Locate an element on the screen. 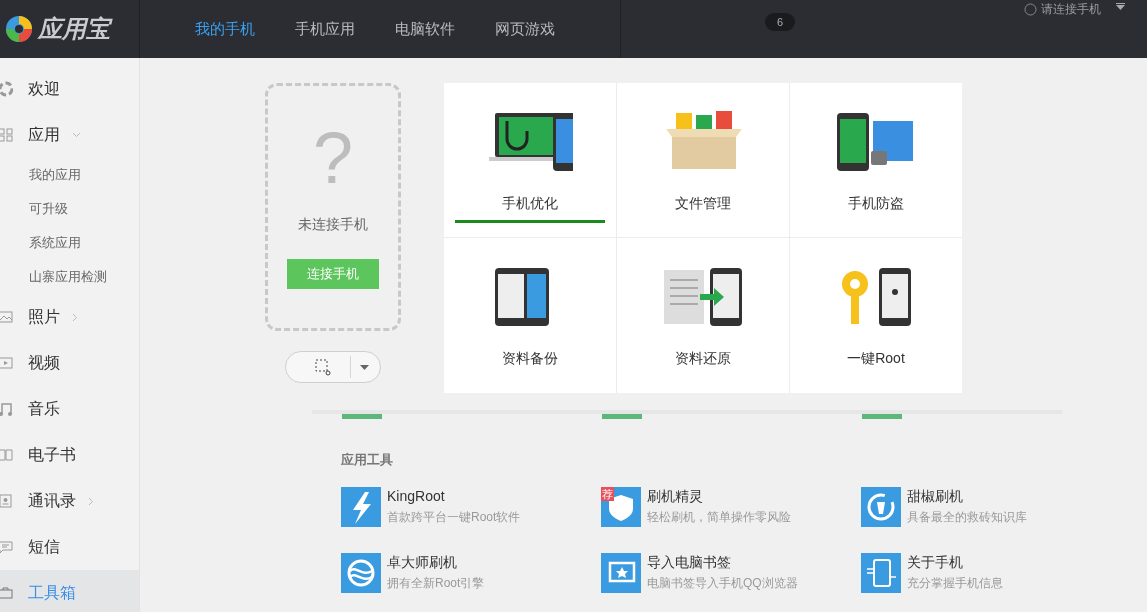 This screenshot has height=612, width=1147. sidebar-item: 照片 is located at coordinates (69, 317).